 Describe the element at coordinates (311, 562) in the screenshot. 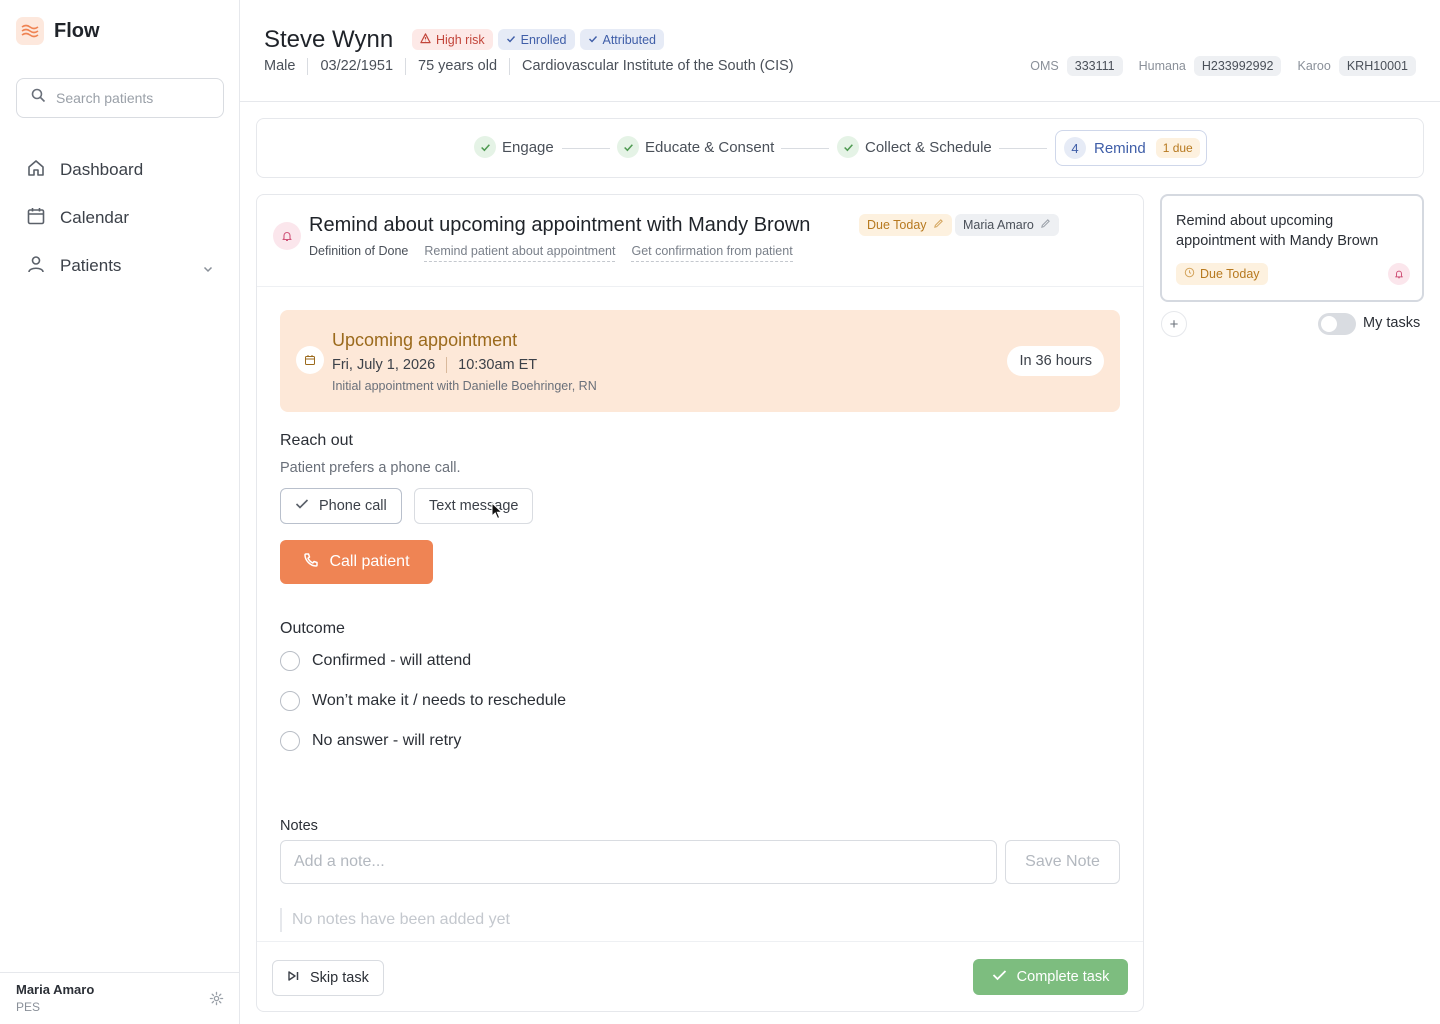

I see `phone-icon` at that location.